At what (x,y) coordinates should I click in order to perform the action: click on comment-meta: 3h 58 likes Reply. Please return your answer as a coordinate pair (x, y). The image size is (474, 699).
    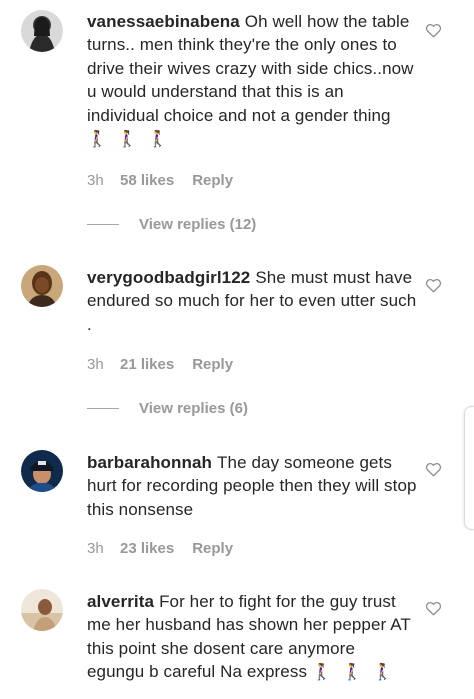
    Looking at the image, I should click on (160, 180).